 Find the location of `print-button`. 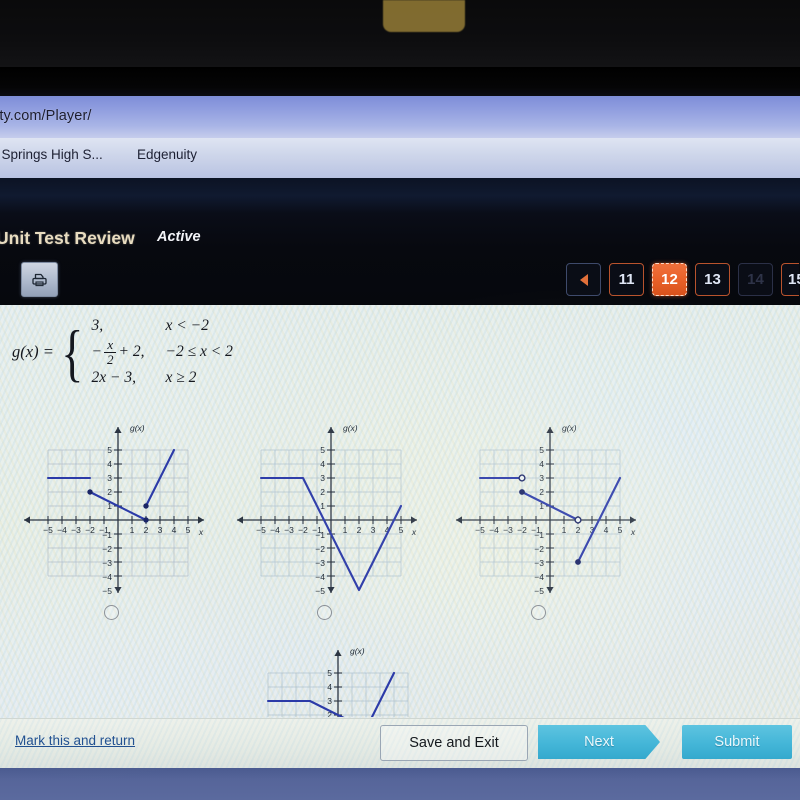

print-button is located at coordinates (39, 279).